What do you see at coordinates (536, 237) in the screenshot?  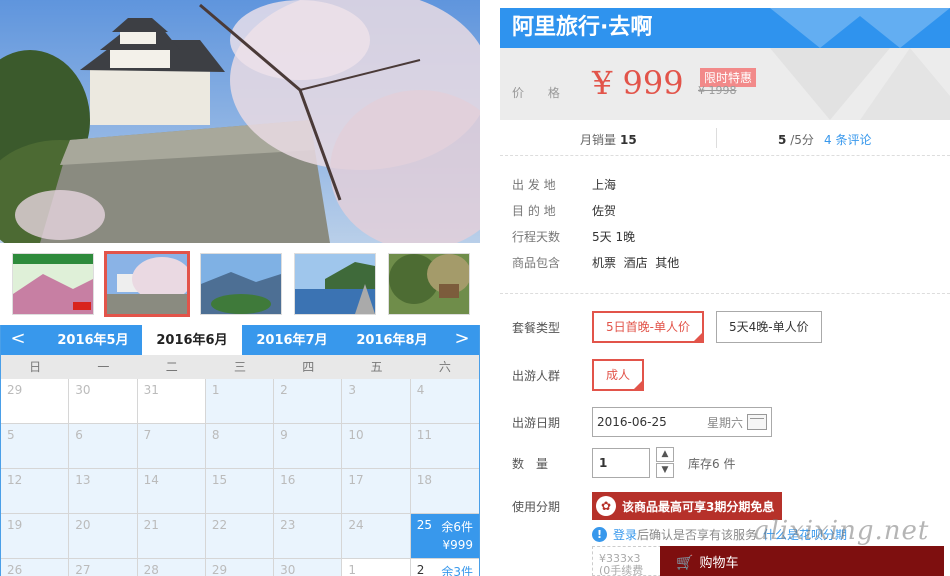 I see `info-key: 行程天数` at bounding box center [536, 237].